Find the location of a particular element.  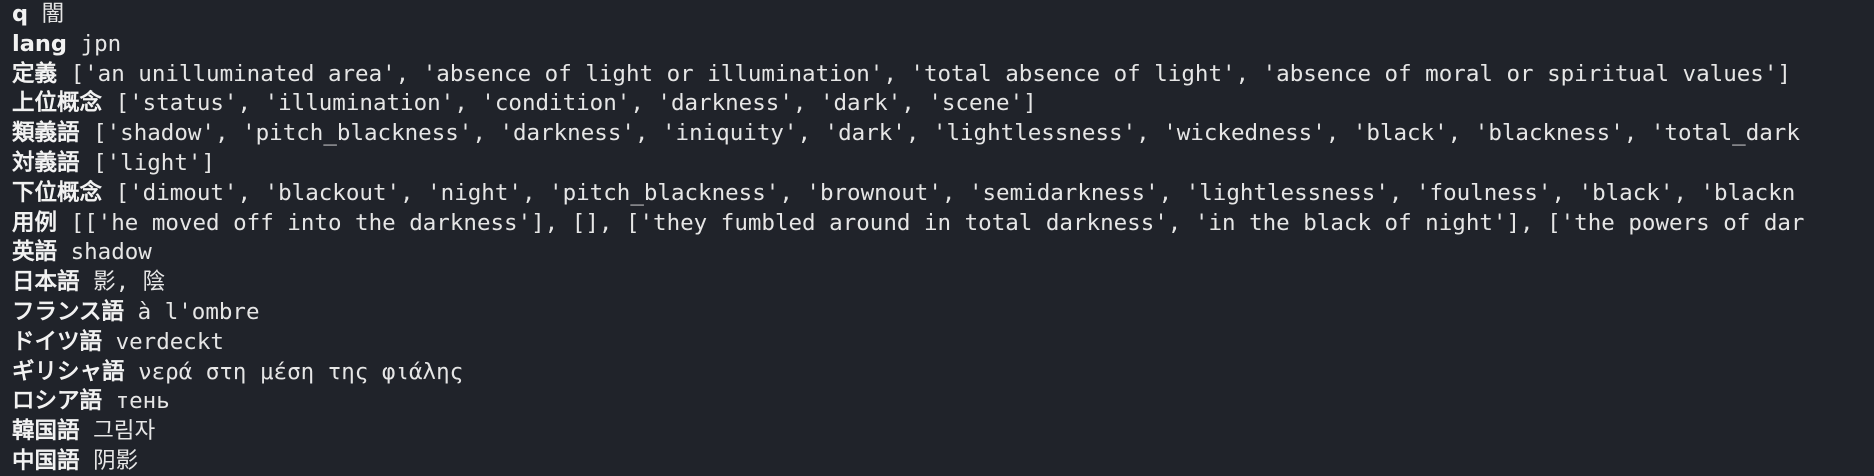

line-value: 闇 is located at coordinates (53, 14).